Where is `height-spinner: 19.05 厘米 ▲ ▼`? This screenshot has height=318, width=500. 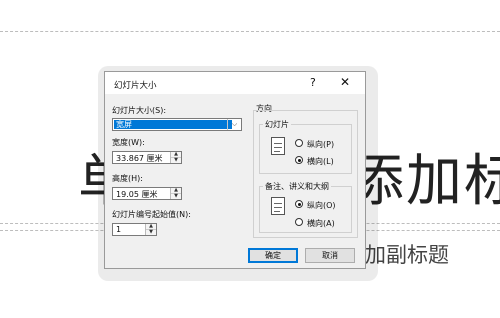 height-spinner: 19.05 厘米 ▲ ▼ is located at coordinates (147, 193).